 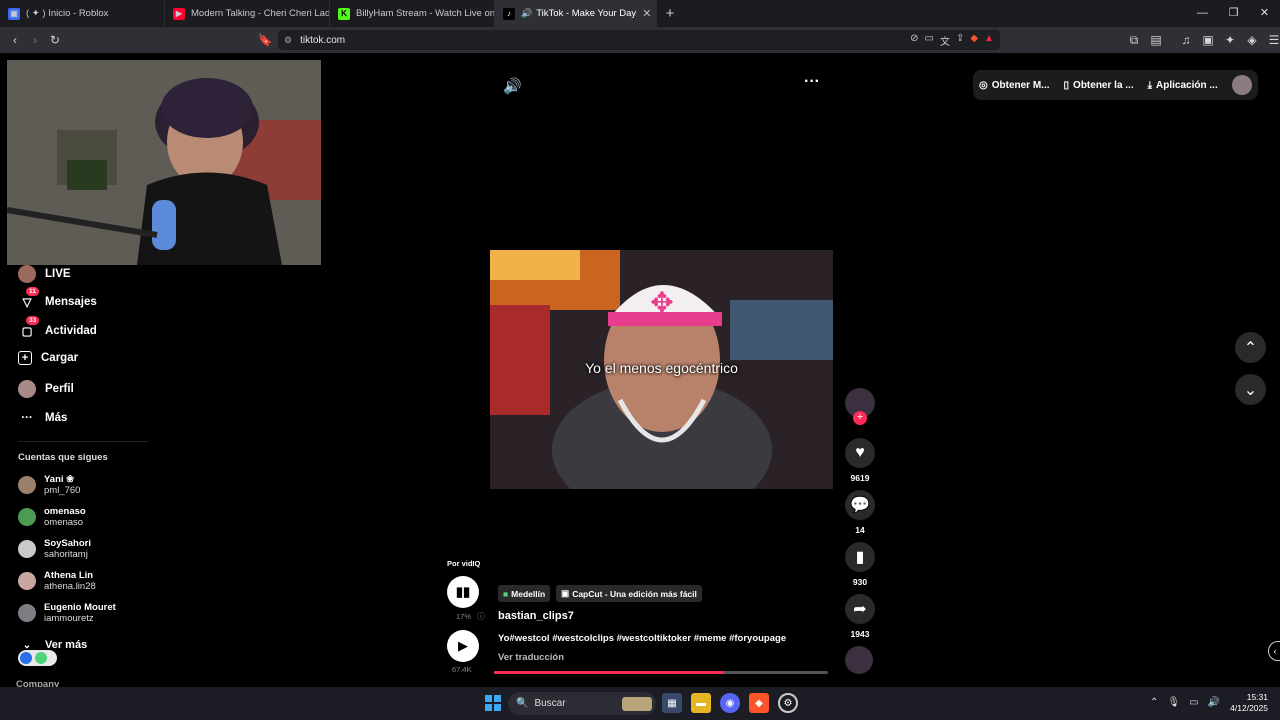 I want to click on translate-icon: 文, so click(x=945, y=40).